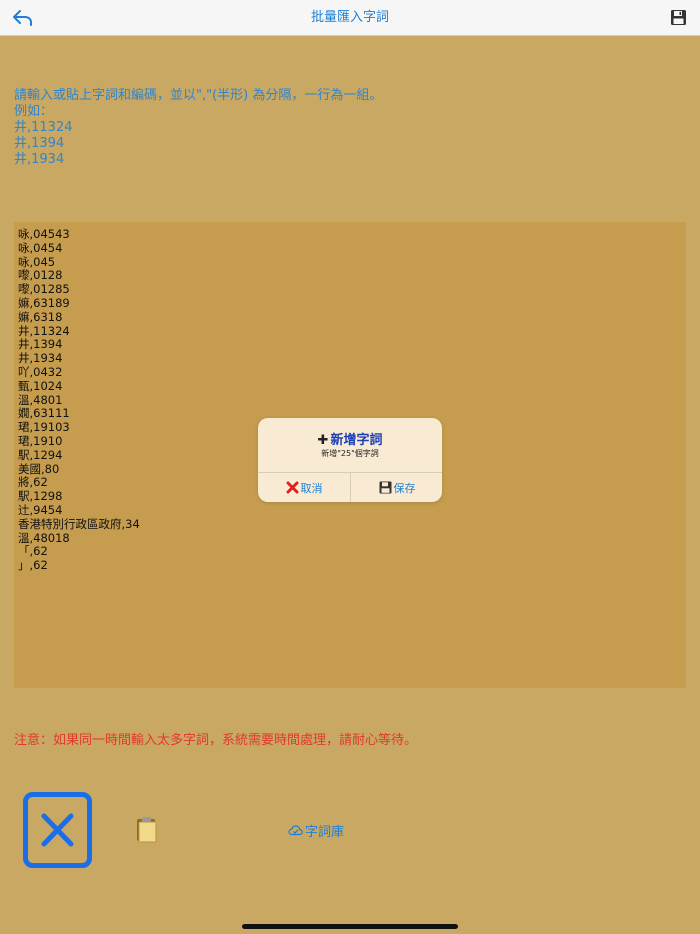 This screenshot has height=934, width=700. Describe the element at coordinates (33, 482) in the screenshot. I see `editor-line: 將,62` at that location.